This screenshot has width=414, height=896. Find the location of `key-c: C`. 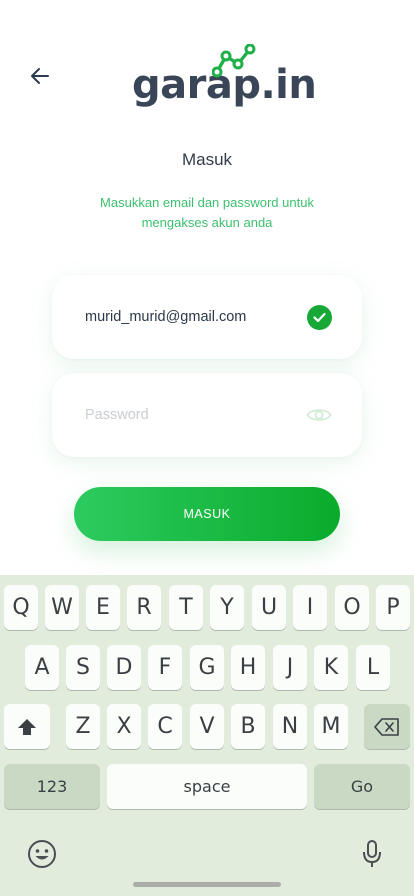

key-c: C is located at coordinates (165, 726).